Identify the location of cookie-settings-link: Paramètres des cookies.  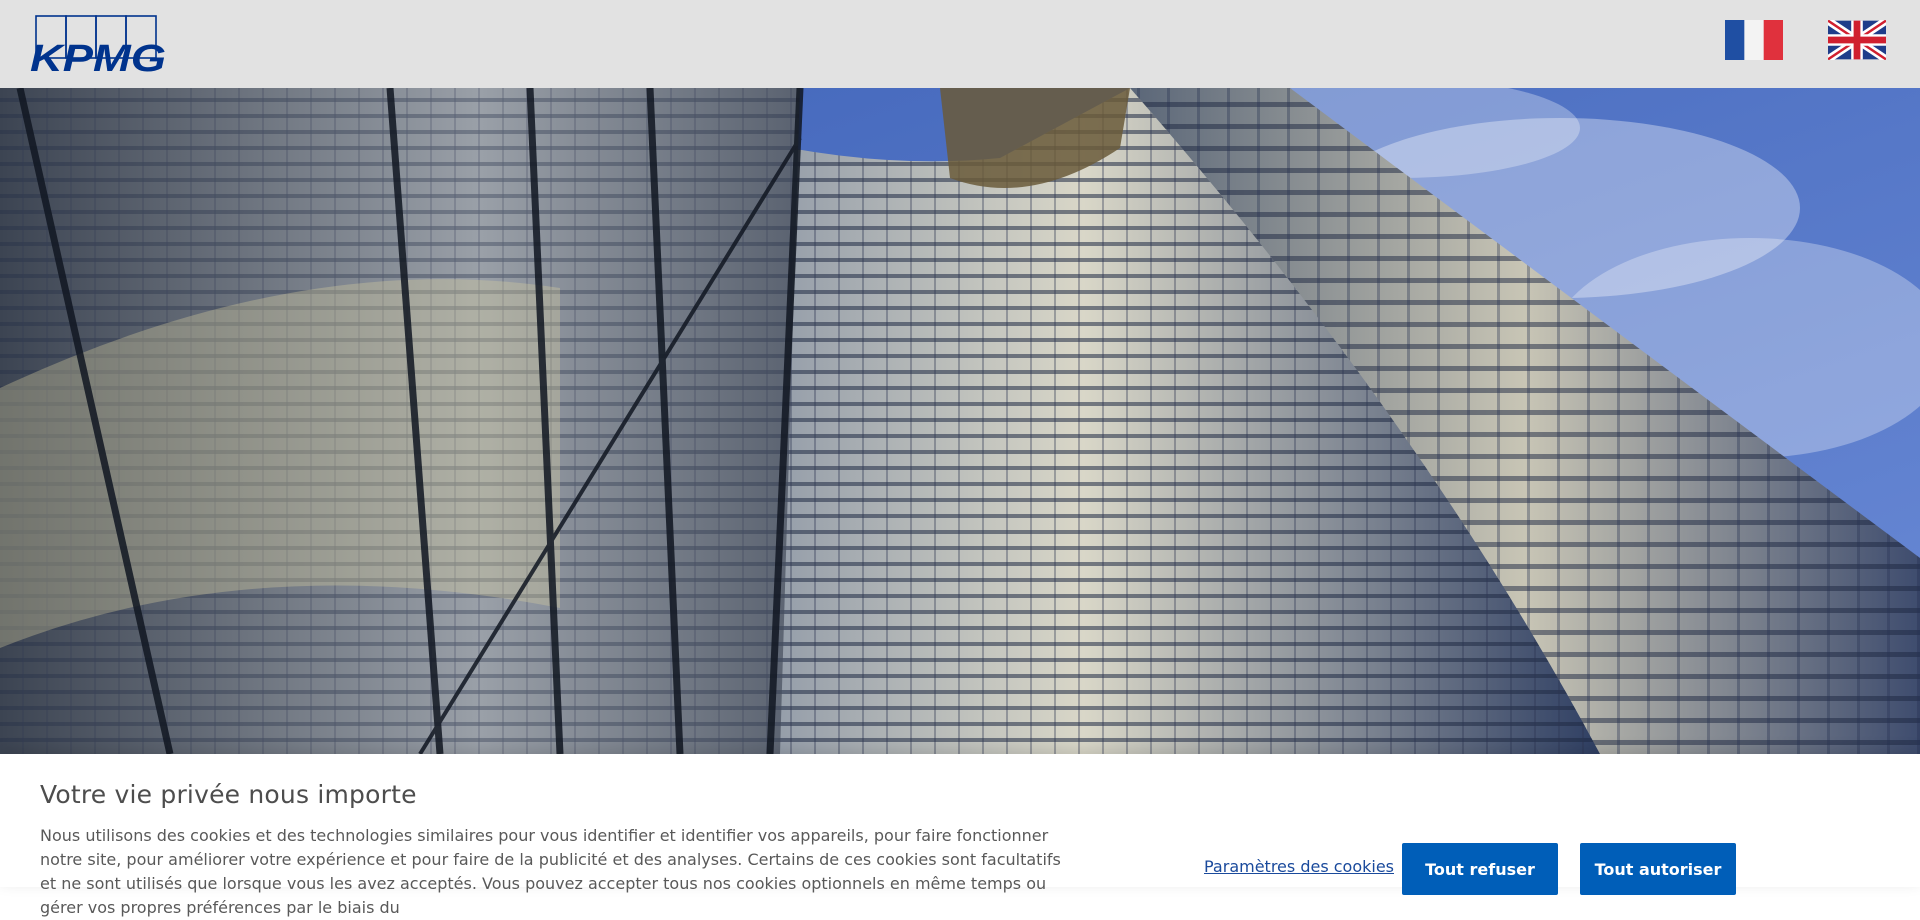
(1299, 866).